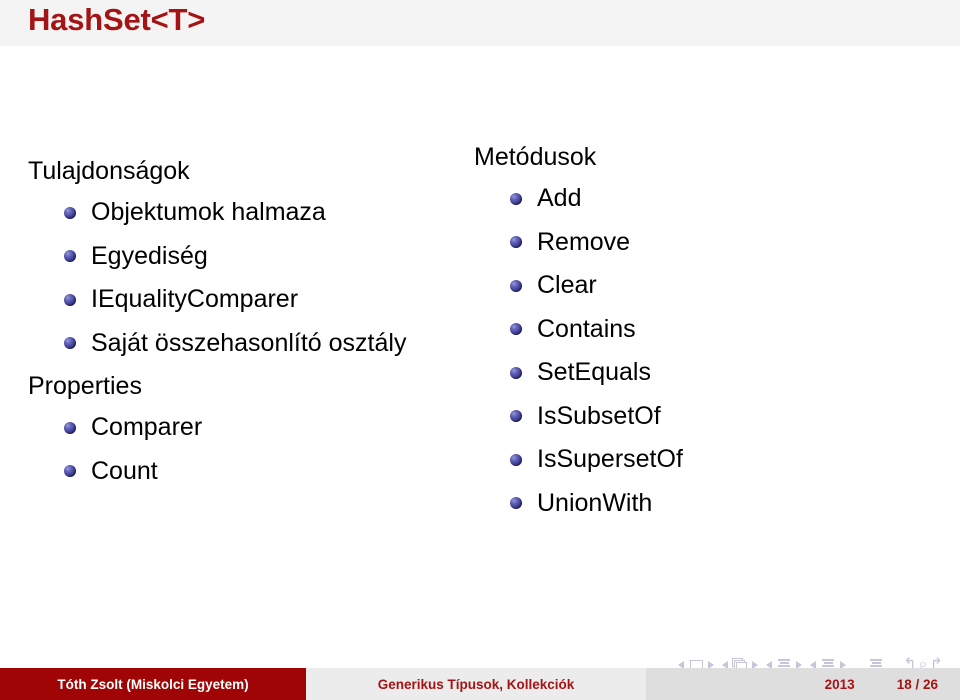 This screenshot has width=960, height=700. I want to click on footer-meta: 2013 18 / 26, so click(803, 684).